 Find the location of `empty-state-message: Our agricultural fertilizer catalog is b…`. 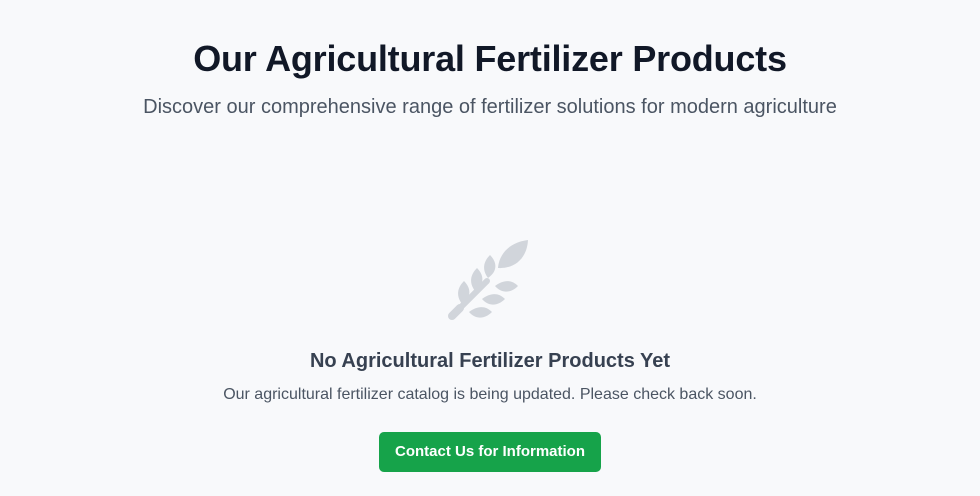

empty-state-message: Our agricultural fertilizer catalog is b… is located at coordinates (490, 394).